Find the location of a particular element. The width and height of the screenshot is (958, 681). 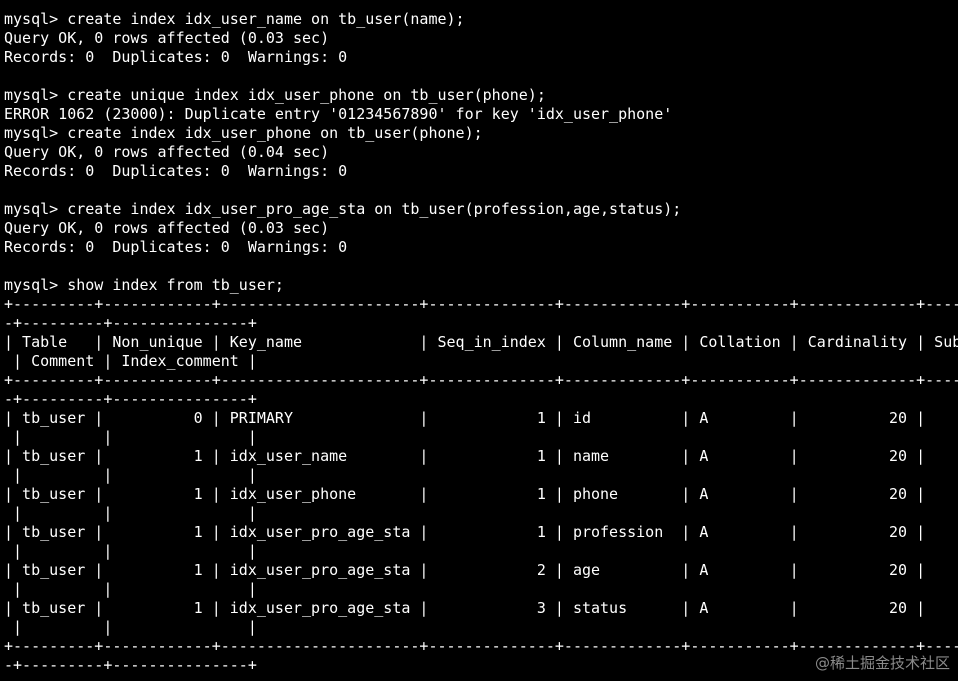

terminal-line: mysql> show index from tb_user; is located at coordinates (144, 285).